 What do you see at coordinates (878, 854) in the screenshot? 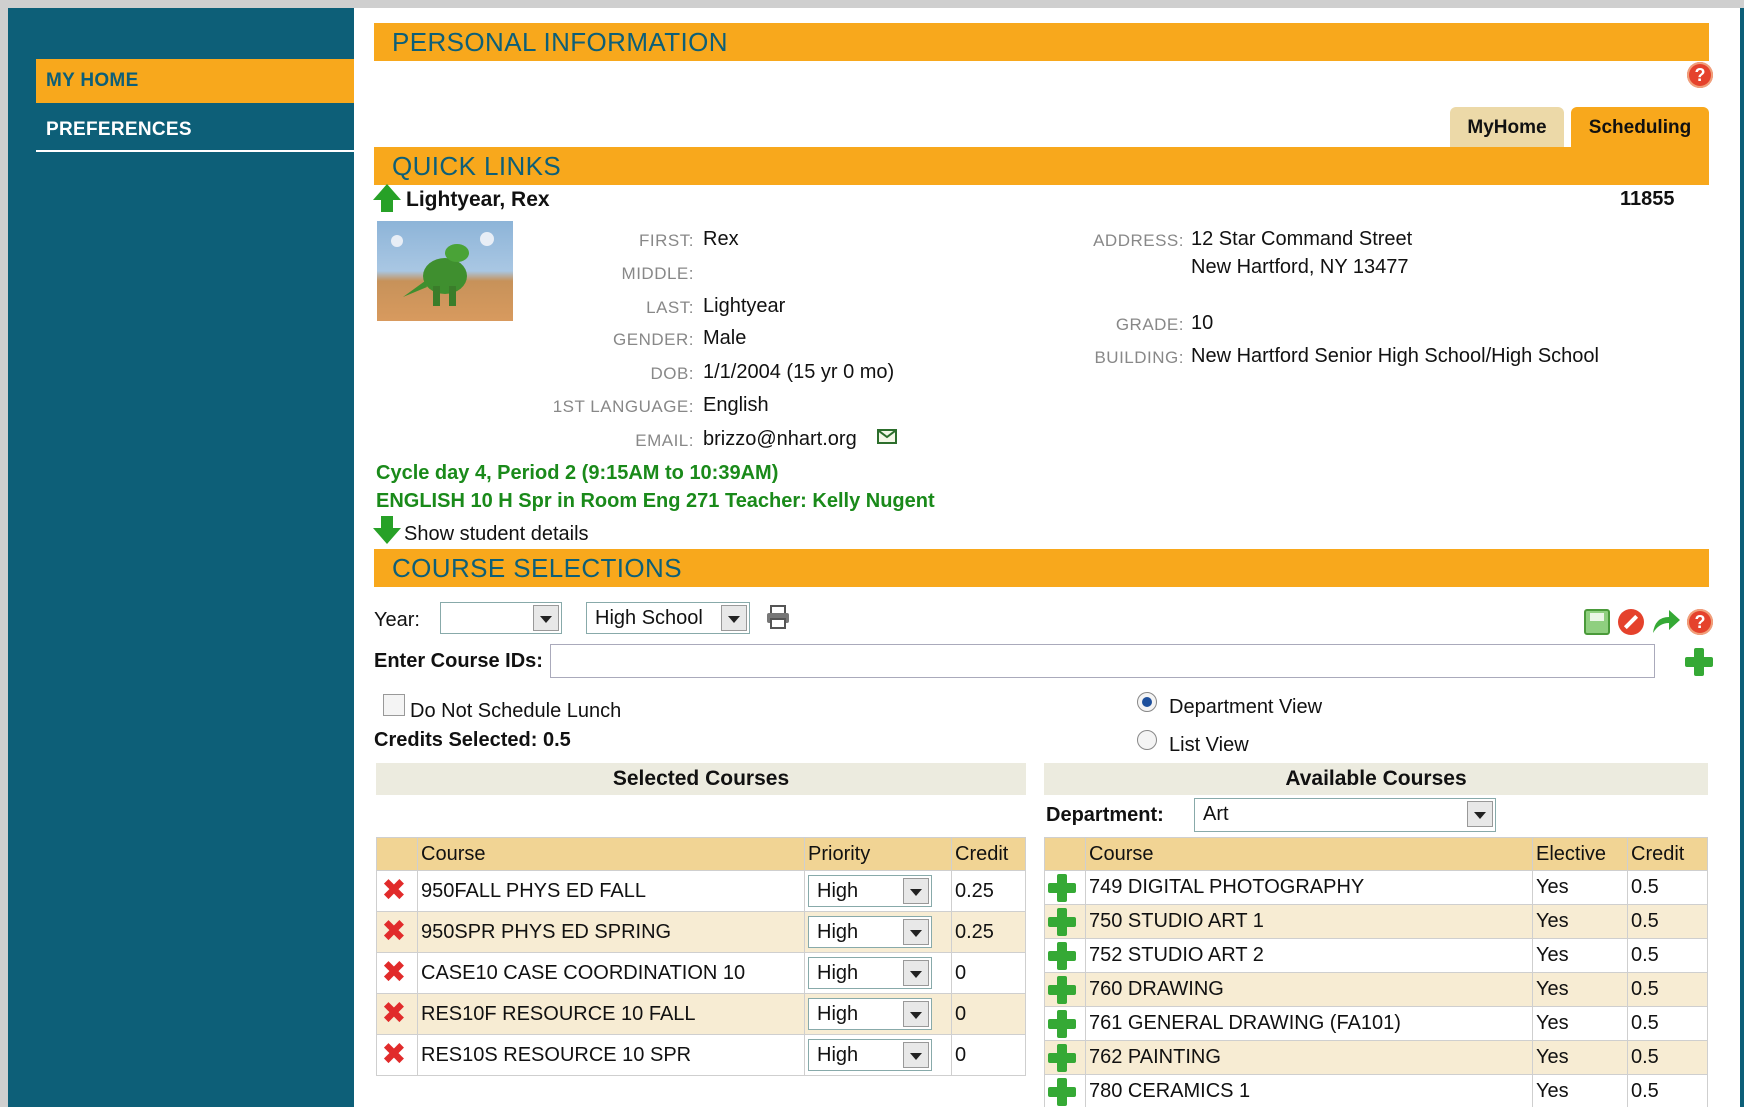
I see `priority-column-header: Priority` at bounding box center [878, 854].